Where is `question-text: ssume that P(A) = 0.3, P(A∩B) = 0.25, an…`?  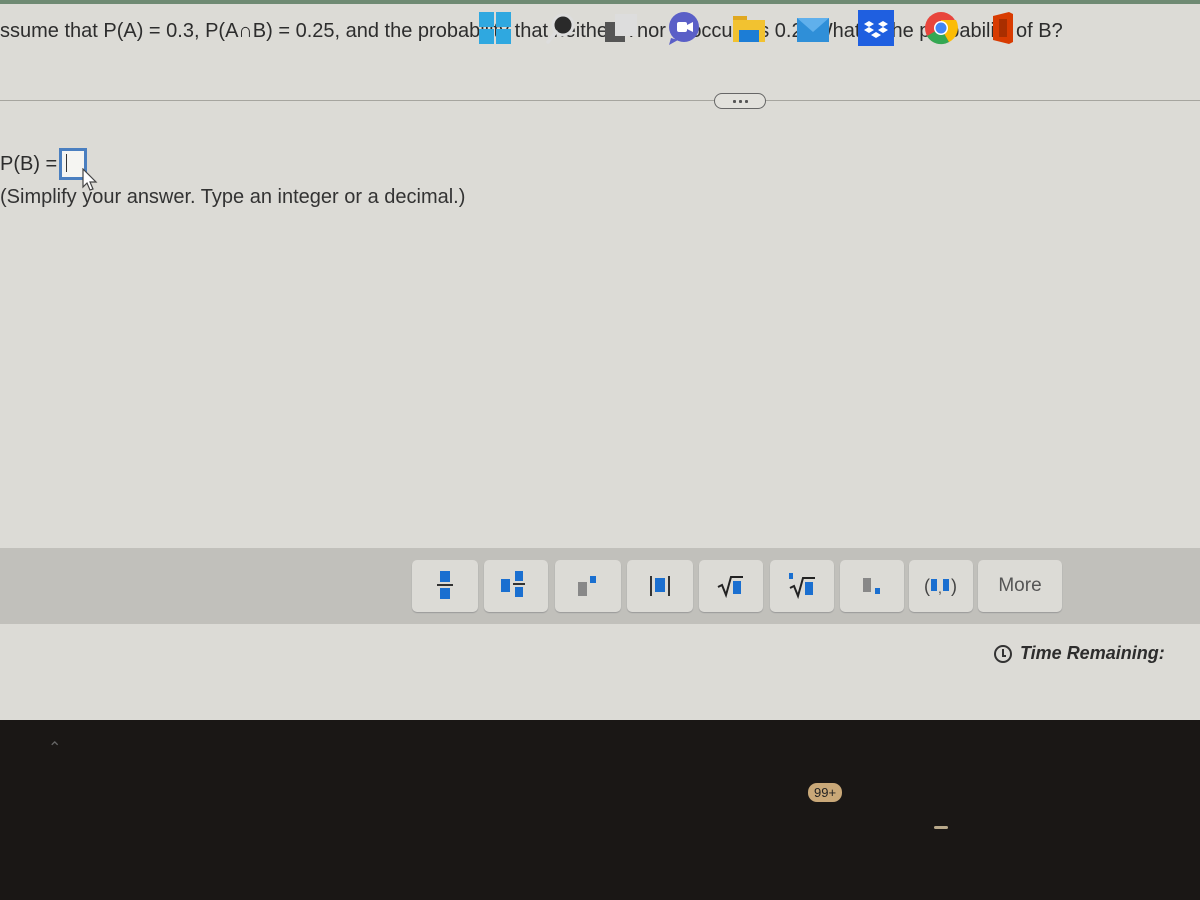
question-text: ssume that P(A) = 0.3, P(A∩B) = 0.25, an… is located at coordinates (531, 31).